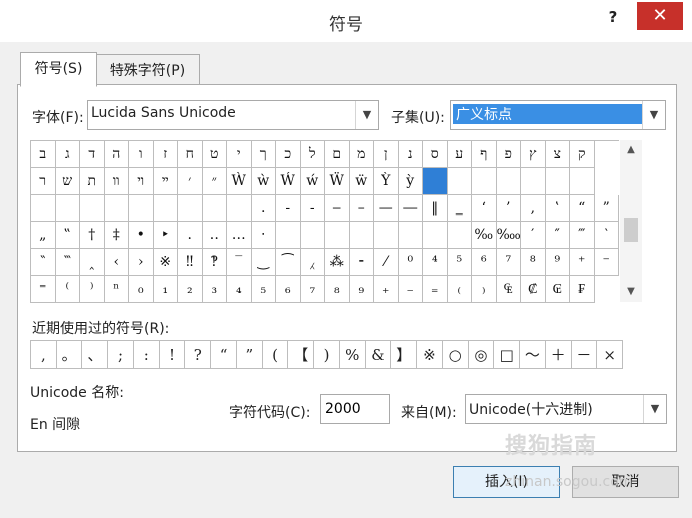 This screenshot has width=692, height=518. What do you see at coordinates (165, 289) in the screenshot?
I see `symbol-cell: ₁` at bounding box center [165, 289].